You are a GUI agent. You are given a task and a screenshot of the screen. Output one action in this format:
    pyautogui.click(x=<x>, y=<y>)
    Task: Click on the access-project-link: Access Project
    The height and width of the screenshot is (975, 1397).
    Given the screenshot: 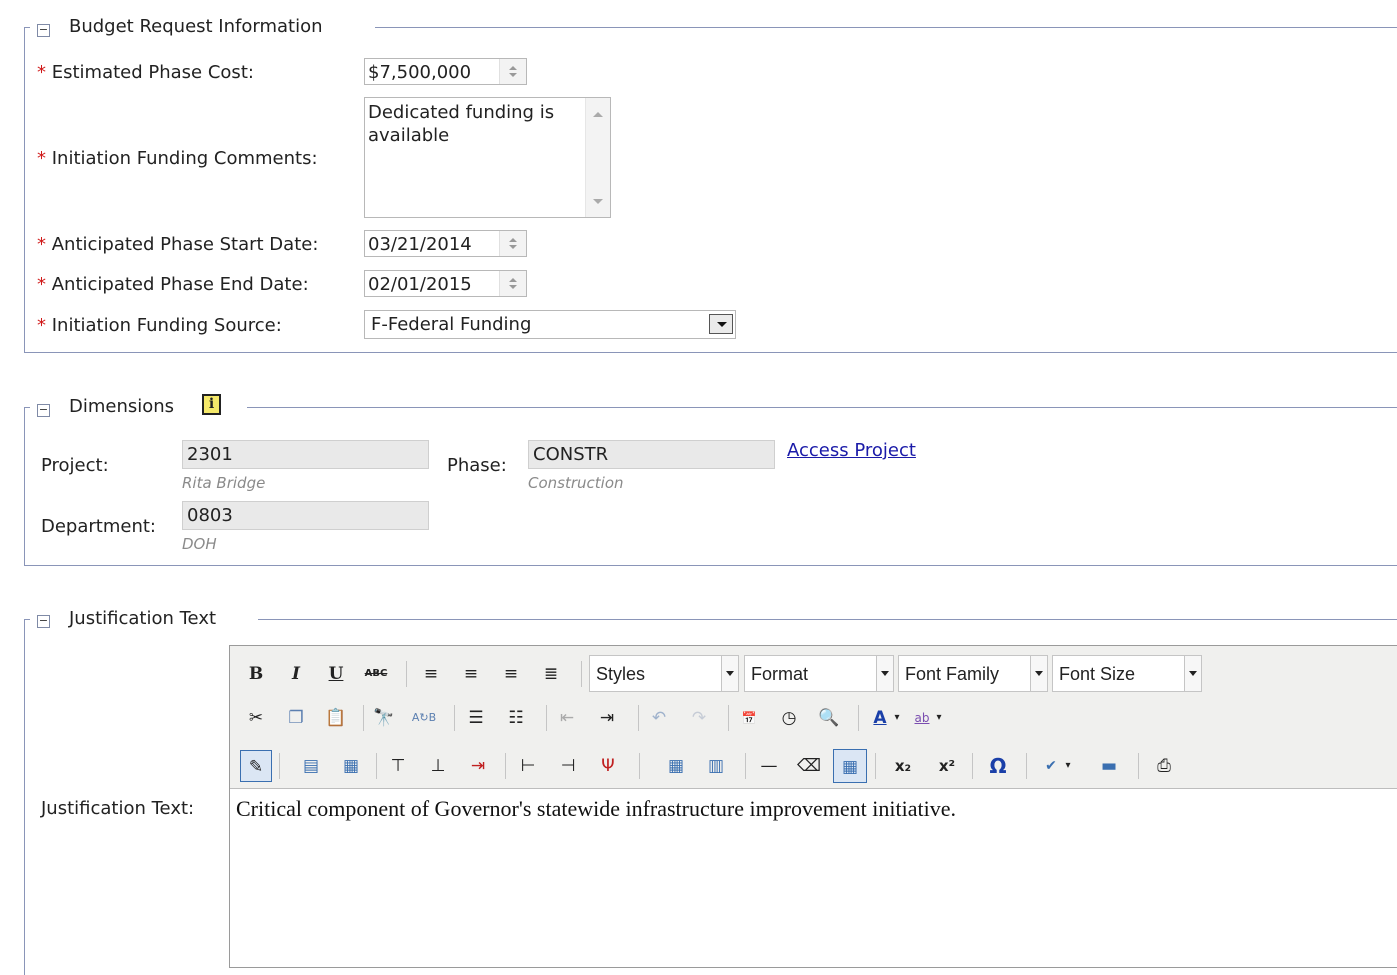 What is the action you would take?
    pyautogui.click(x=851, y=450)
    